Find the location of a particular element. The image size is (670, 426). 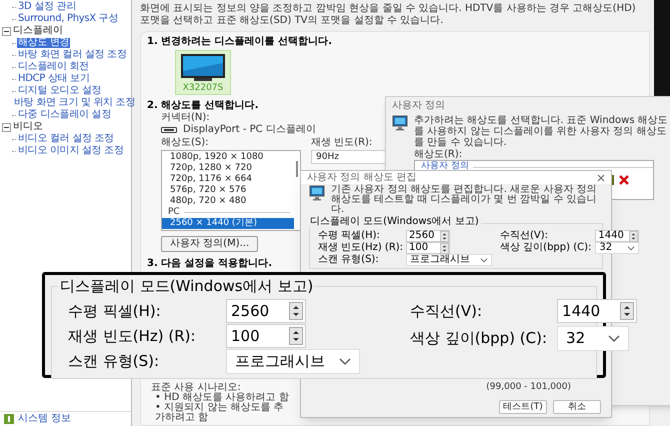

dialog-info: 추가하려는 해상도를 선택합니다. 표준 Windows 해상도를 사용하지 않는 디스플레이를 위한 사용자 정의 해상도를 만들 수 있습니다. is located at coordinates (541, 131).